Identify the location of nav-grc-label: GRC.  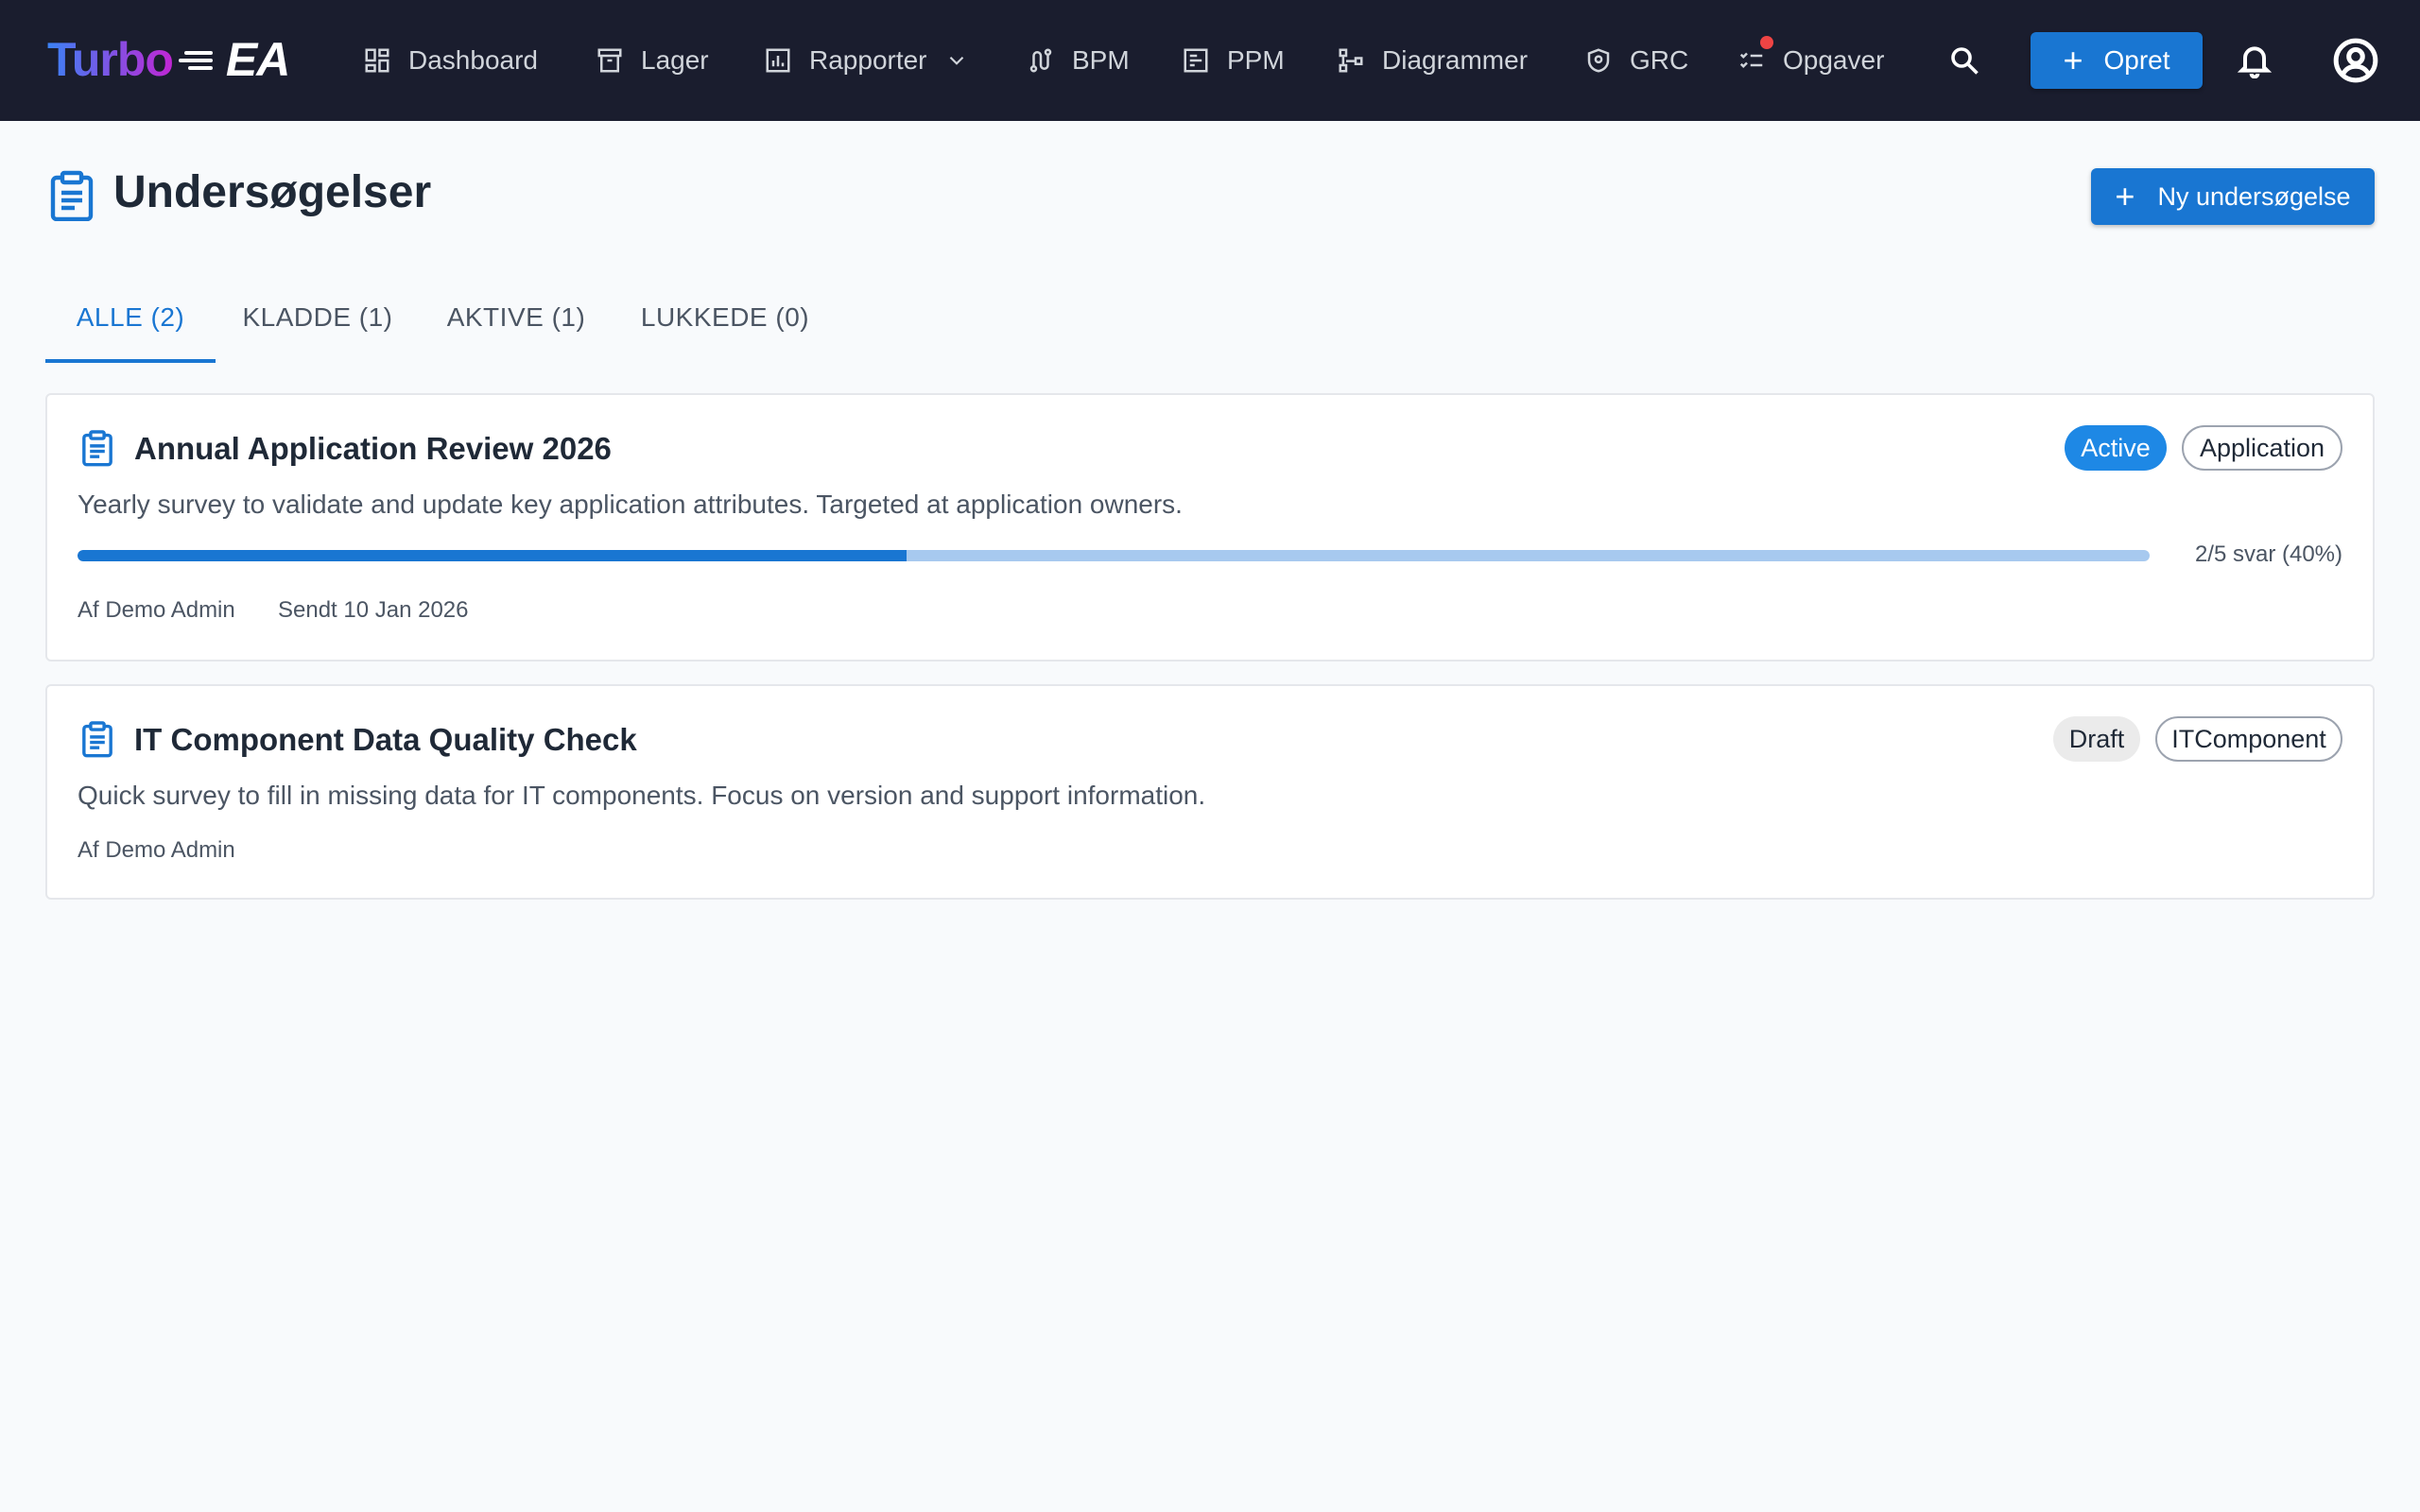
(1659, 60).